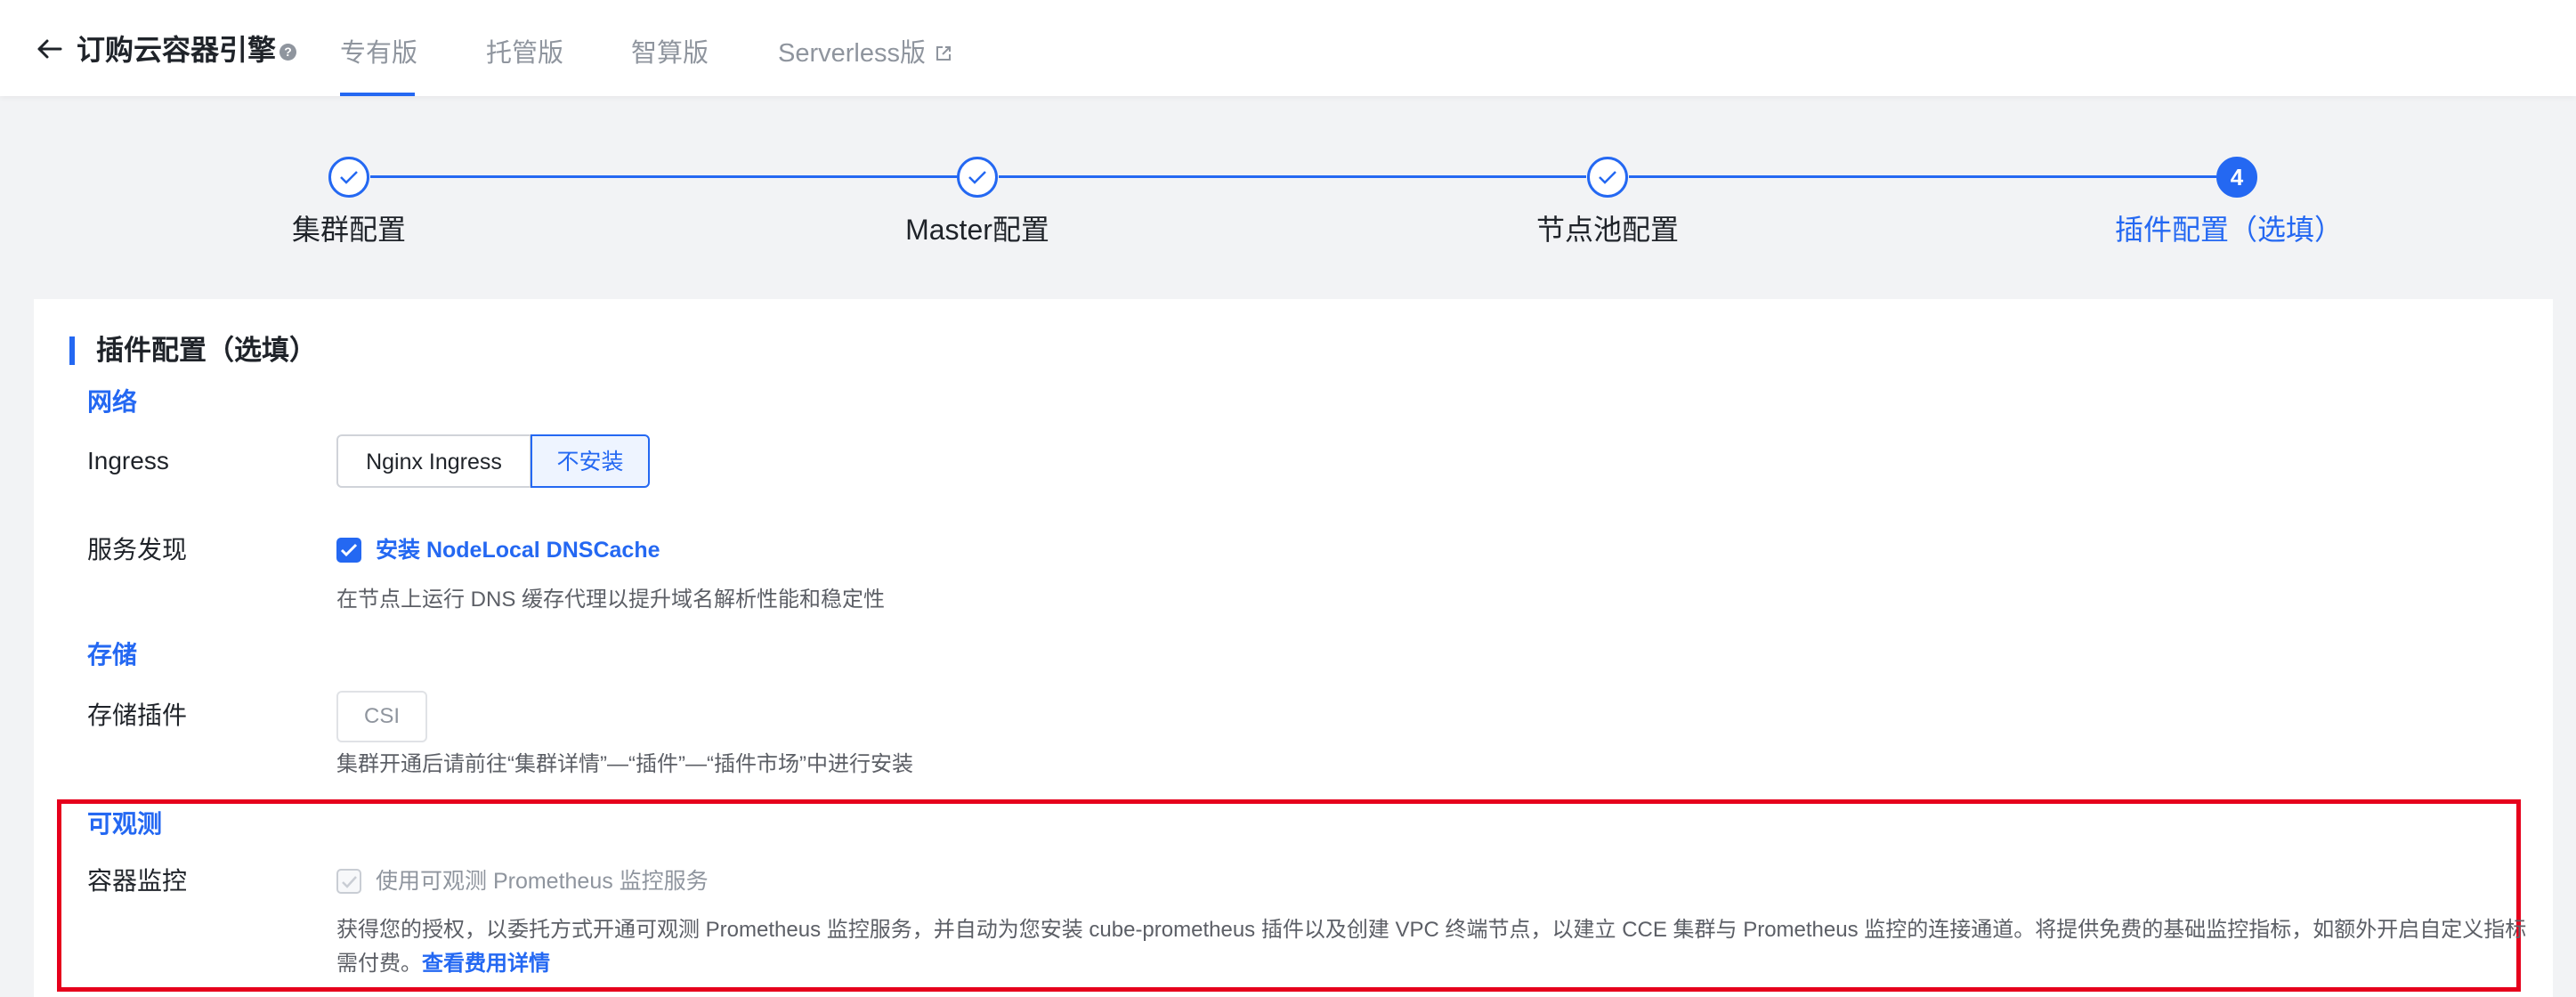 The width and height of the screenshot is (2576, 997). What do you see at coordinates (486, 964) in the screenshot?
I see `cost-details-link: 查看费用详情` at bounding box center [486, 964].